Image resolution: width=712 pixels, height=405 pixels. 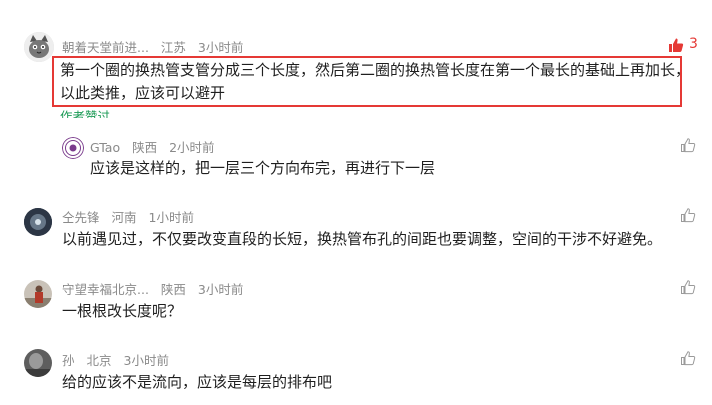 I want to click on cat-avatar-icon, so click(x=39, y=47).